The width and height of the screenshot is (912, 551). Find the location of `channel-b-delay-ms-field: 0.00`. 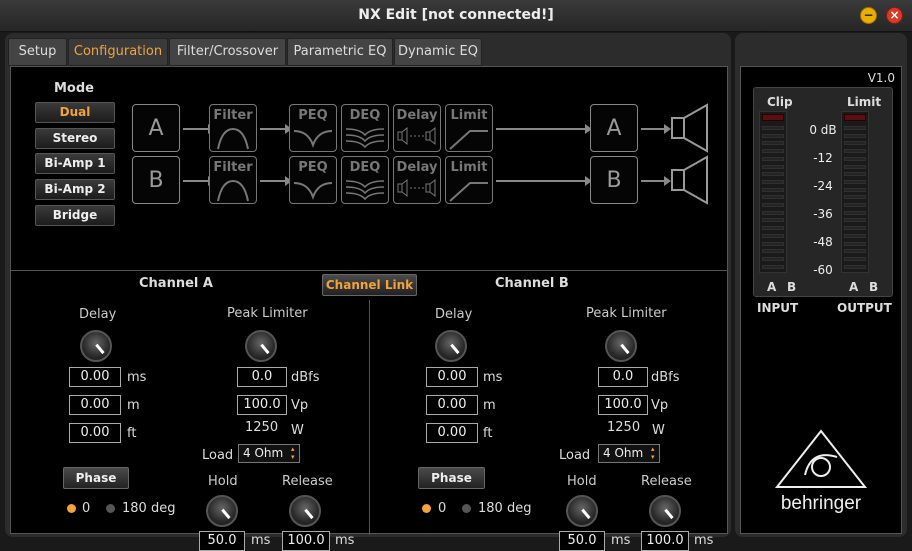

channel-b-delay-ms-field: 0.00 is located at coordinates (452, 377).